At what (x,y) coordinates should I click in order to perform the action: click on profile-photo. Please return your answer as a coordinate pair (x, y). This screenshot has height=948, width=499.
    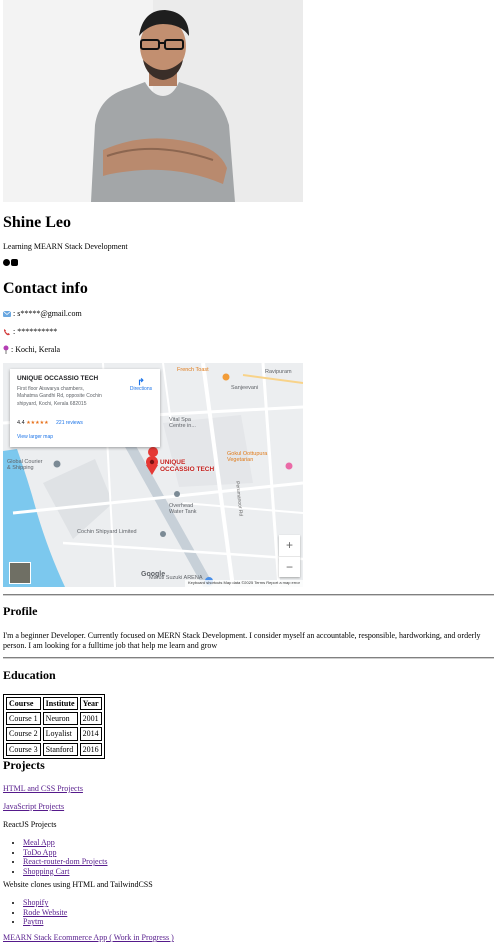
    Looking at the image, I should click on (153, 101).